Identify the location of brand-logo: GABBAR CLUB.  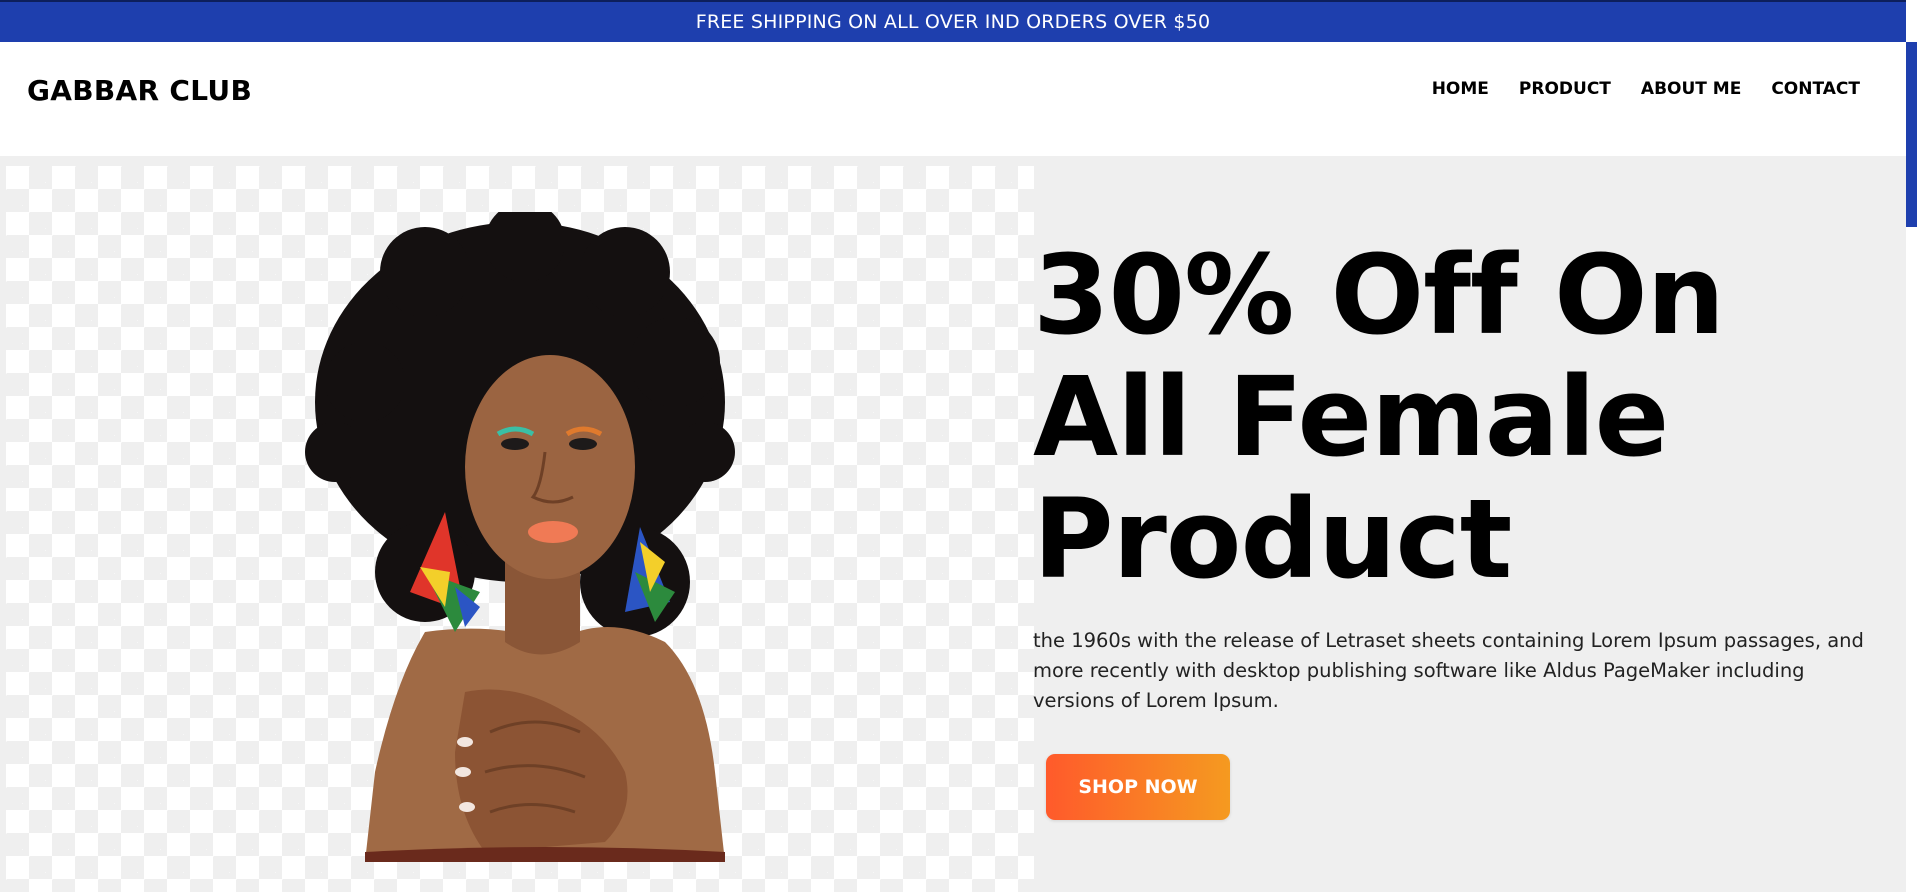
(139, 90).